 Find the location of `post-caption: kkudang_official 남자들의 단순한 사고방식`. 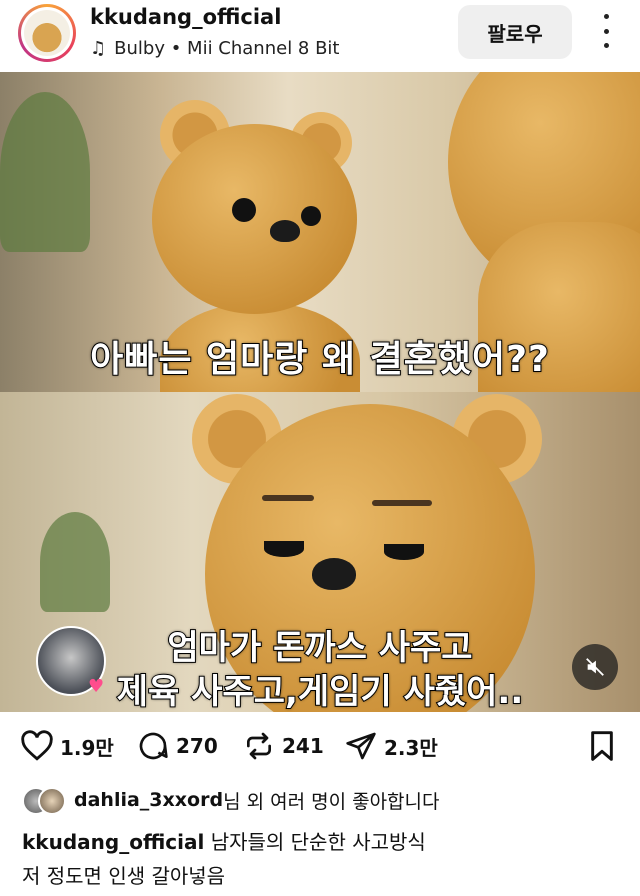

post-caption: kkudang_official 남자들의 단순한 사고방식 is located at coordinates (224, 840).